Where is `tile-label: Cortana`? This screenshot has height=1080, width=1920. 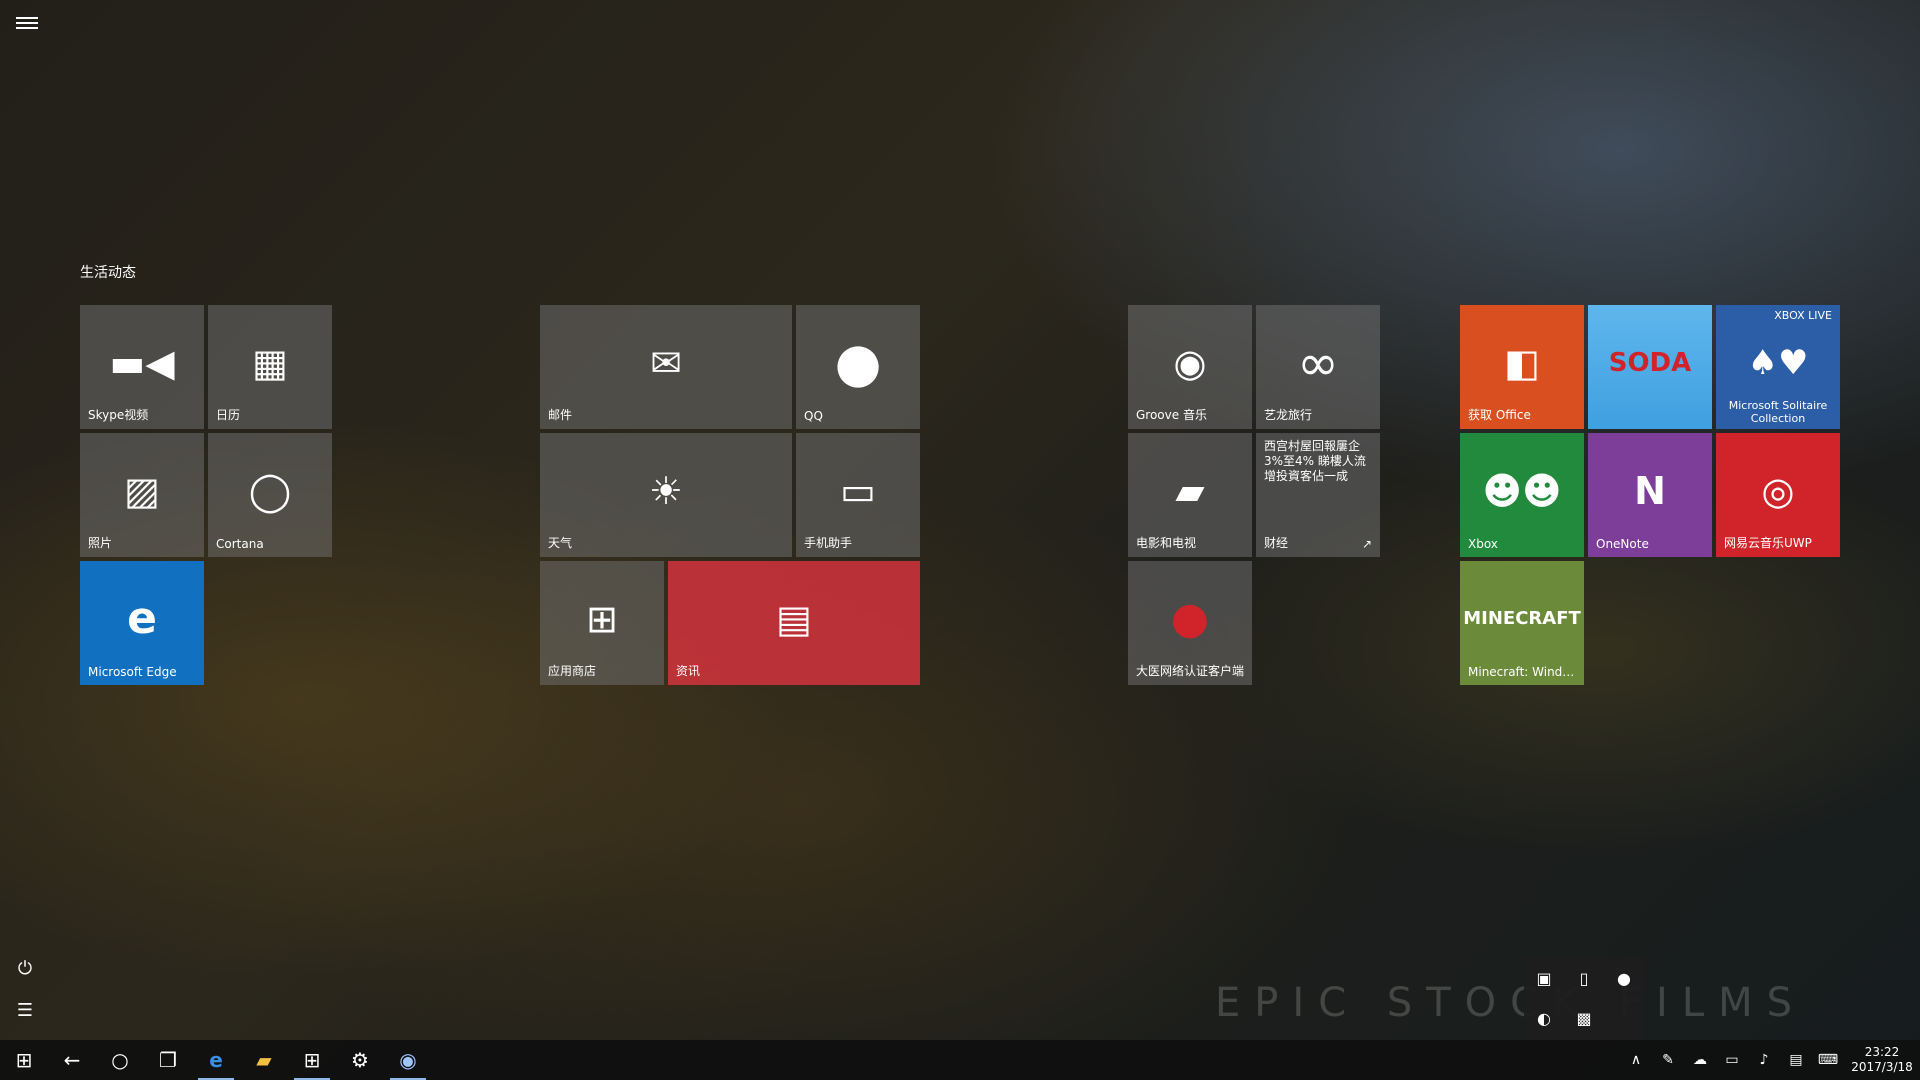 tile-label: Cortana is located at coordinates (240, 544).